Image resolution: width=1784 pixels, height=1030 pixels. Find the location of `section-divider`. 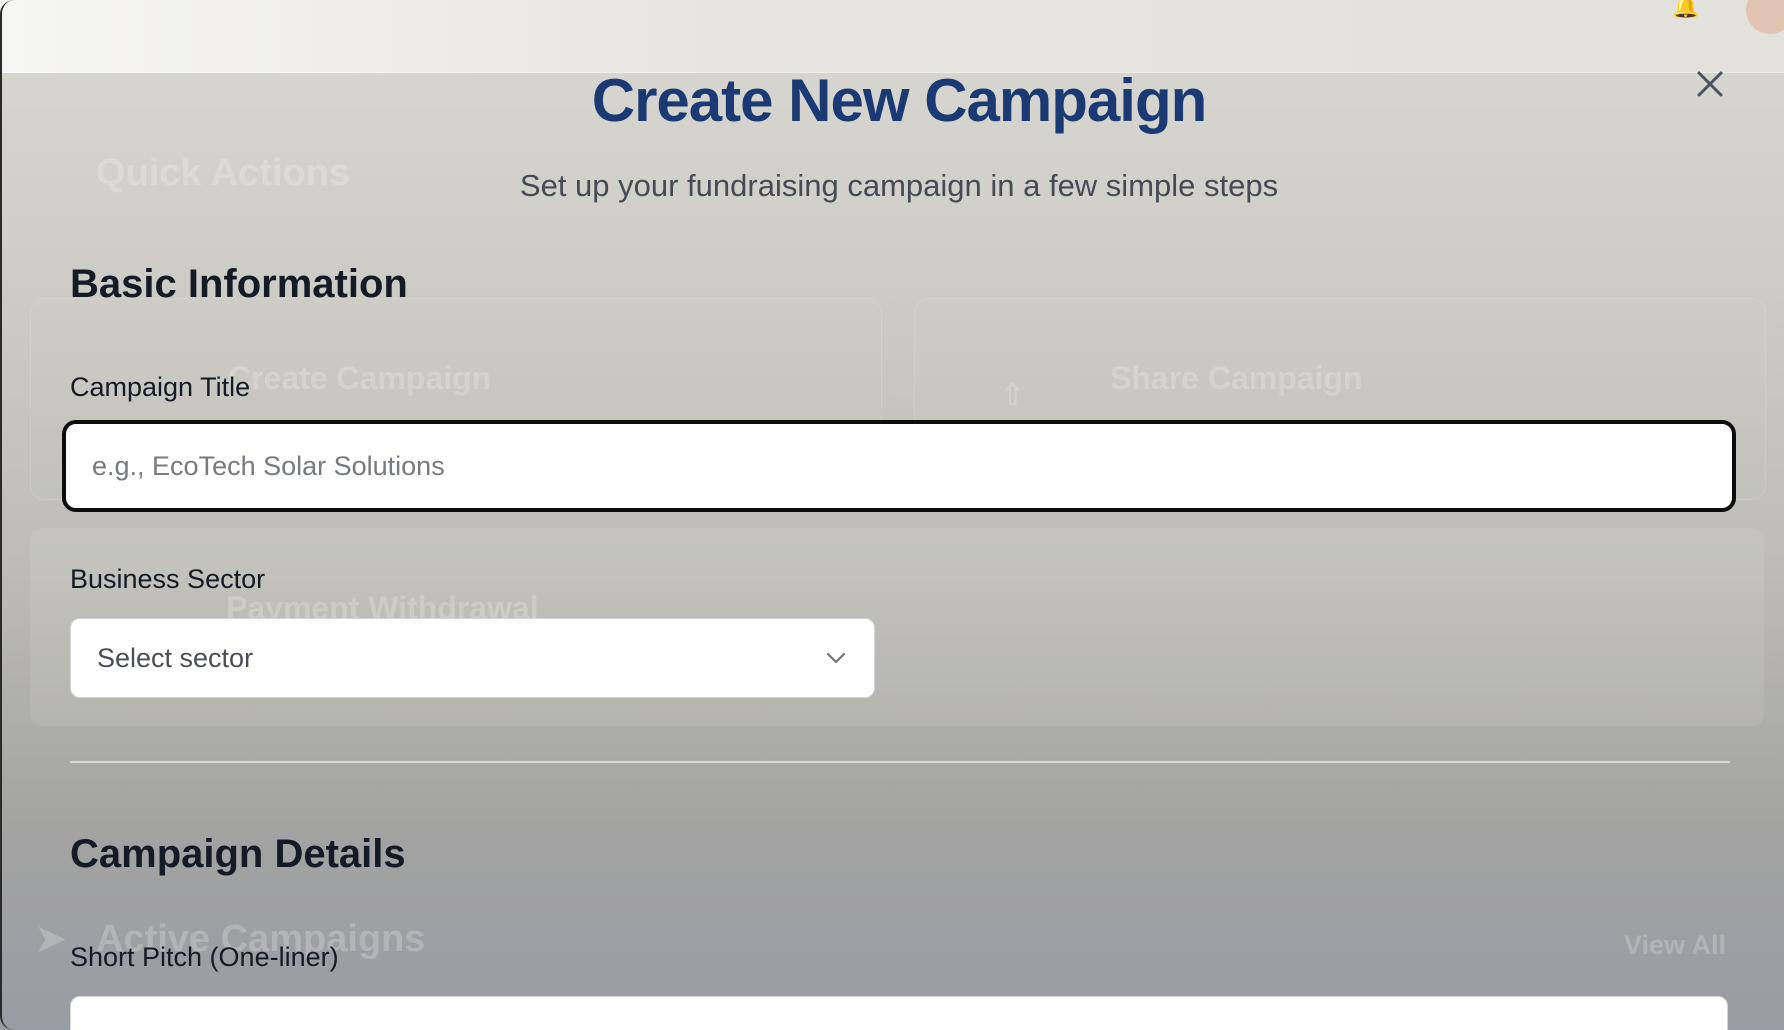

section-divider is located at coordinates (900, 762).